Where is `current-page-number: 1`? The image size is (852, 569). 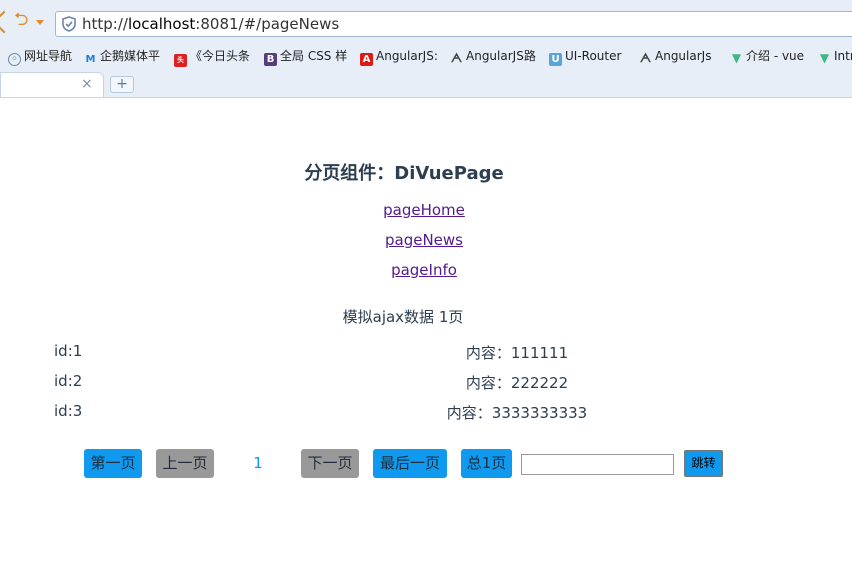 current-page-number: 1 is located at coordinates (258, 463).